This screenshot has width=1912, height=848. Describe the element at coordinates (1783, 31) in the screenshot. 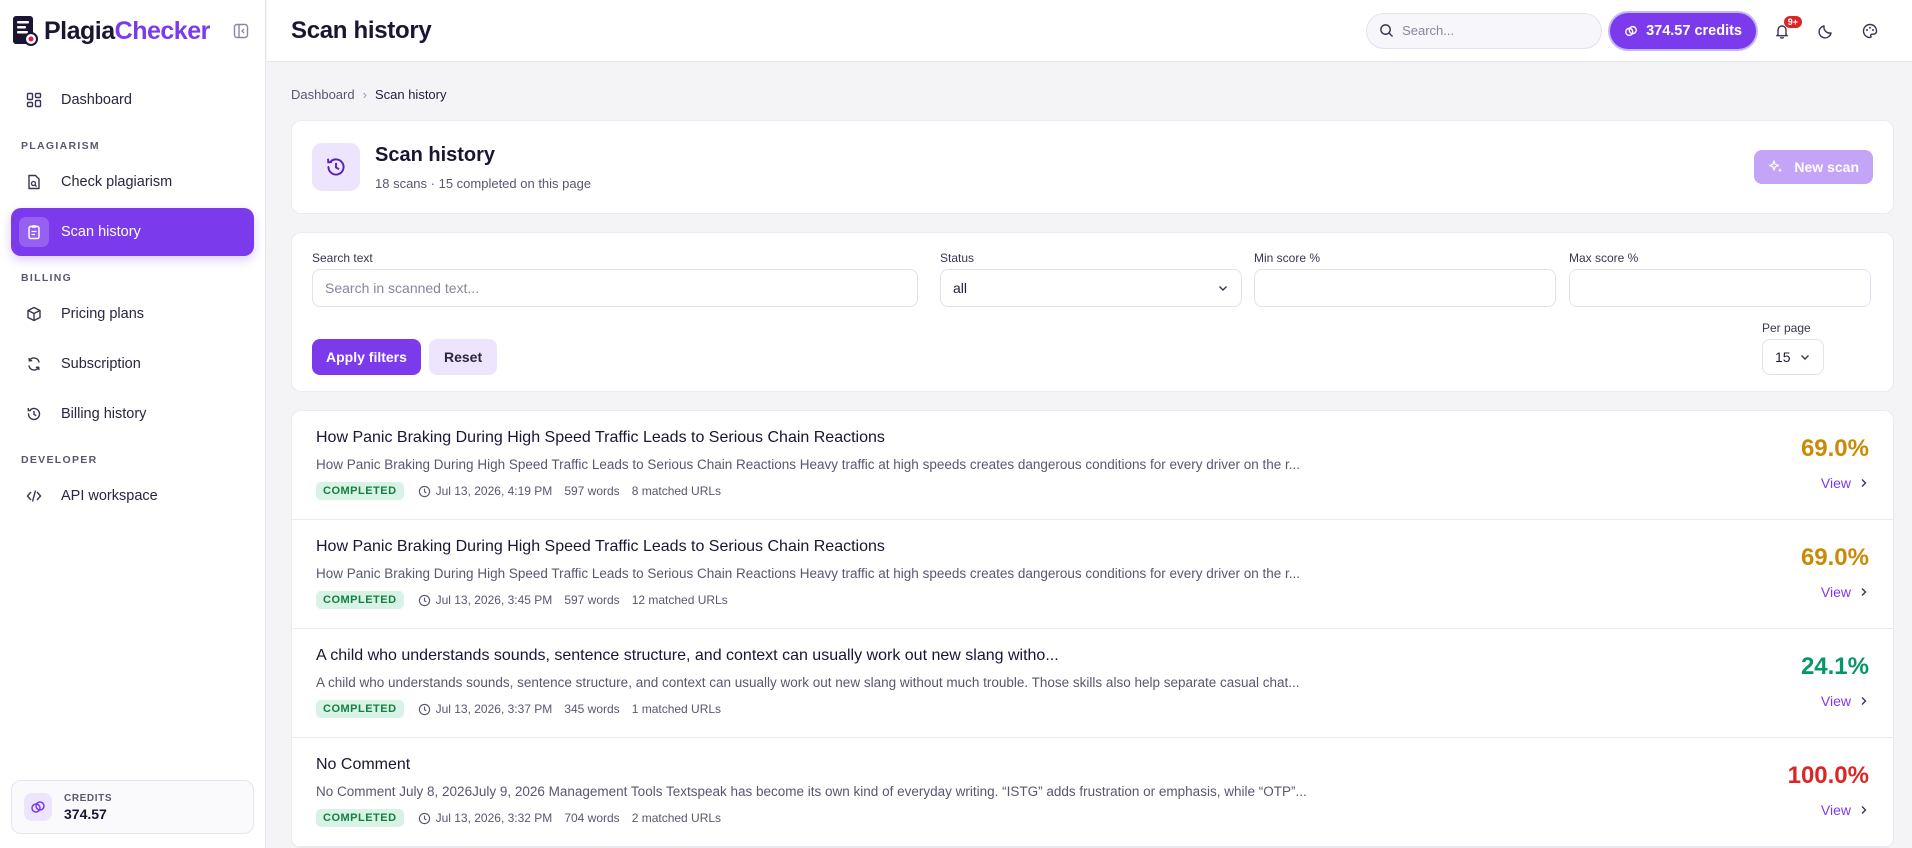

I see `notifications-button: 9+` at that location.